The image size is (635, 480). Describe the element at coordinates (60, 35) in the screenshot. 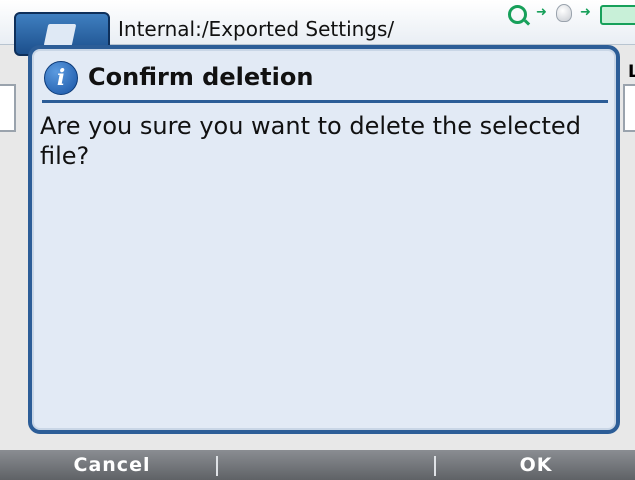

I see `folder-glyph-icon` at that location.